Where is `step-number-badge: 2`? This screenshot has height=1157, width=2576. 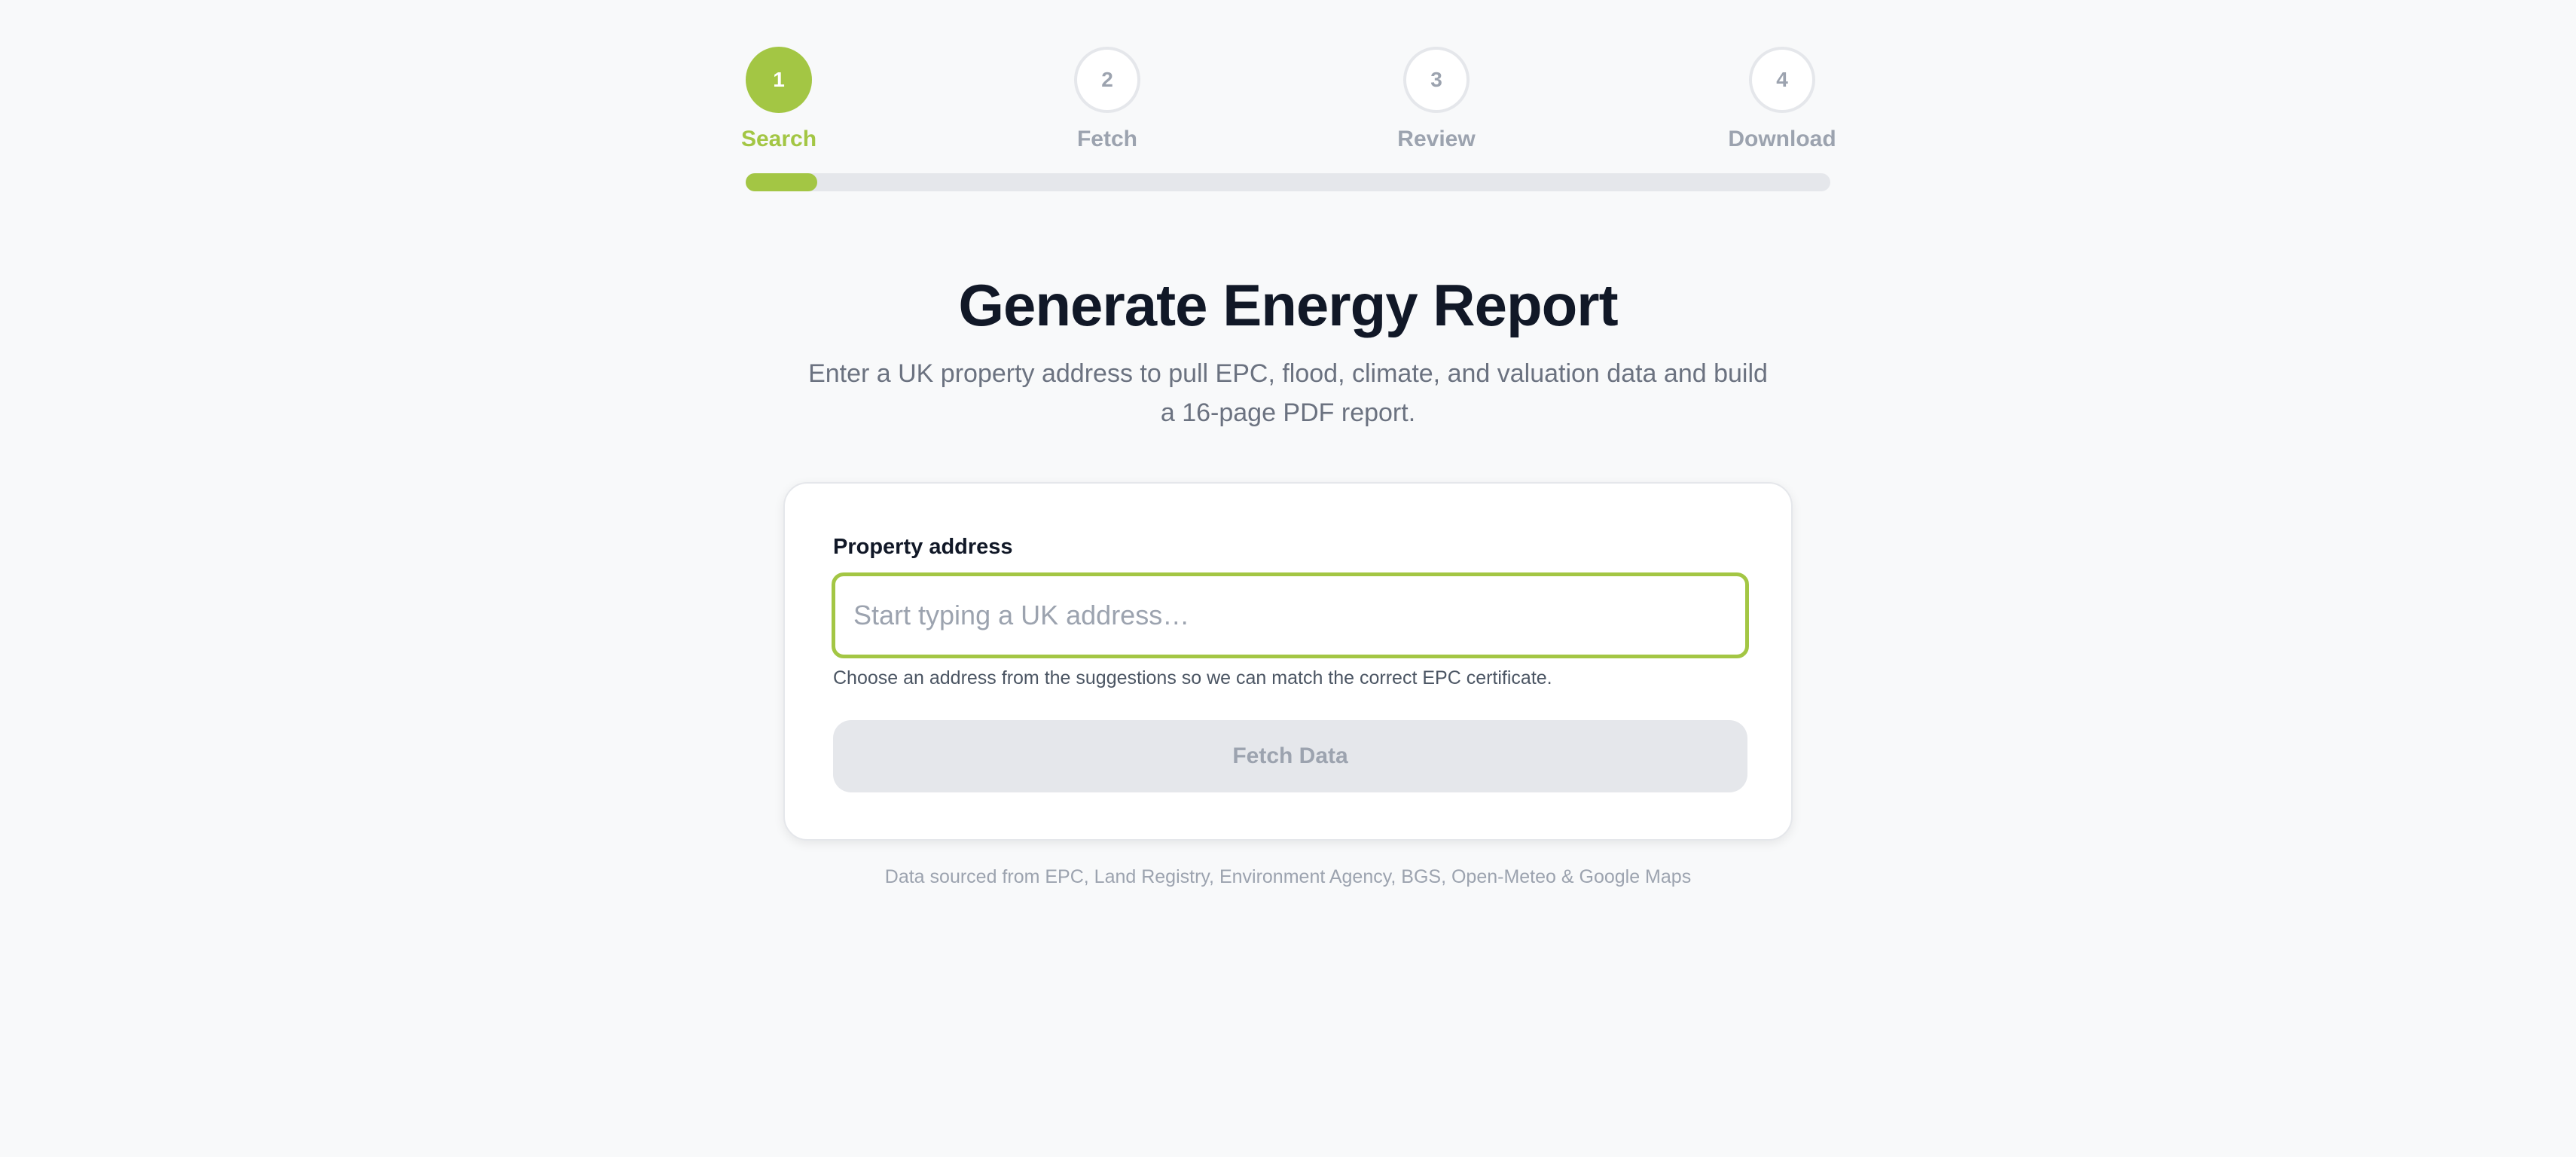
step-number-badge: 2 is located at coordinates (1107, 80).